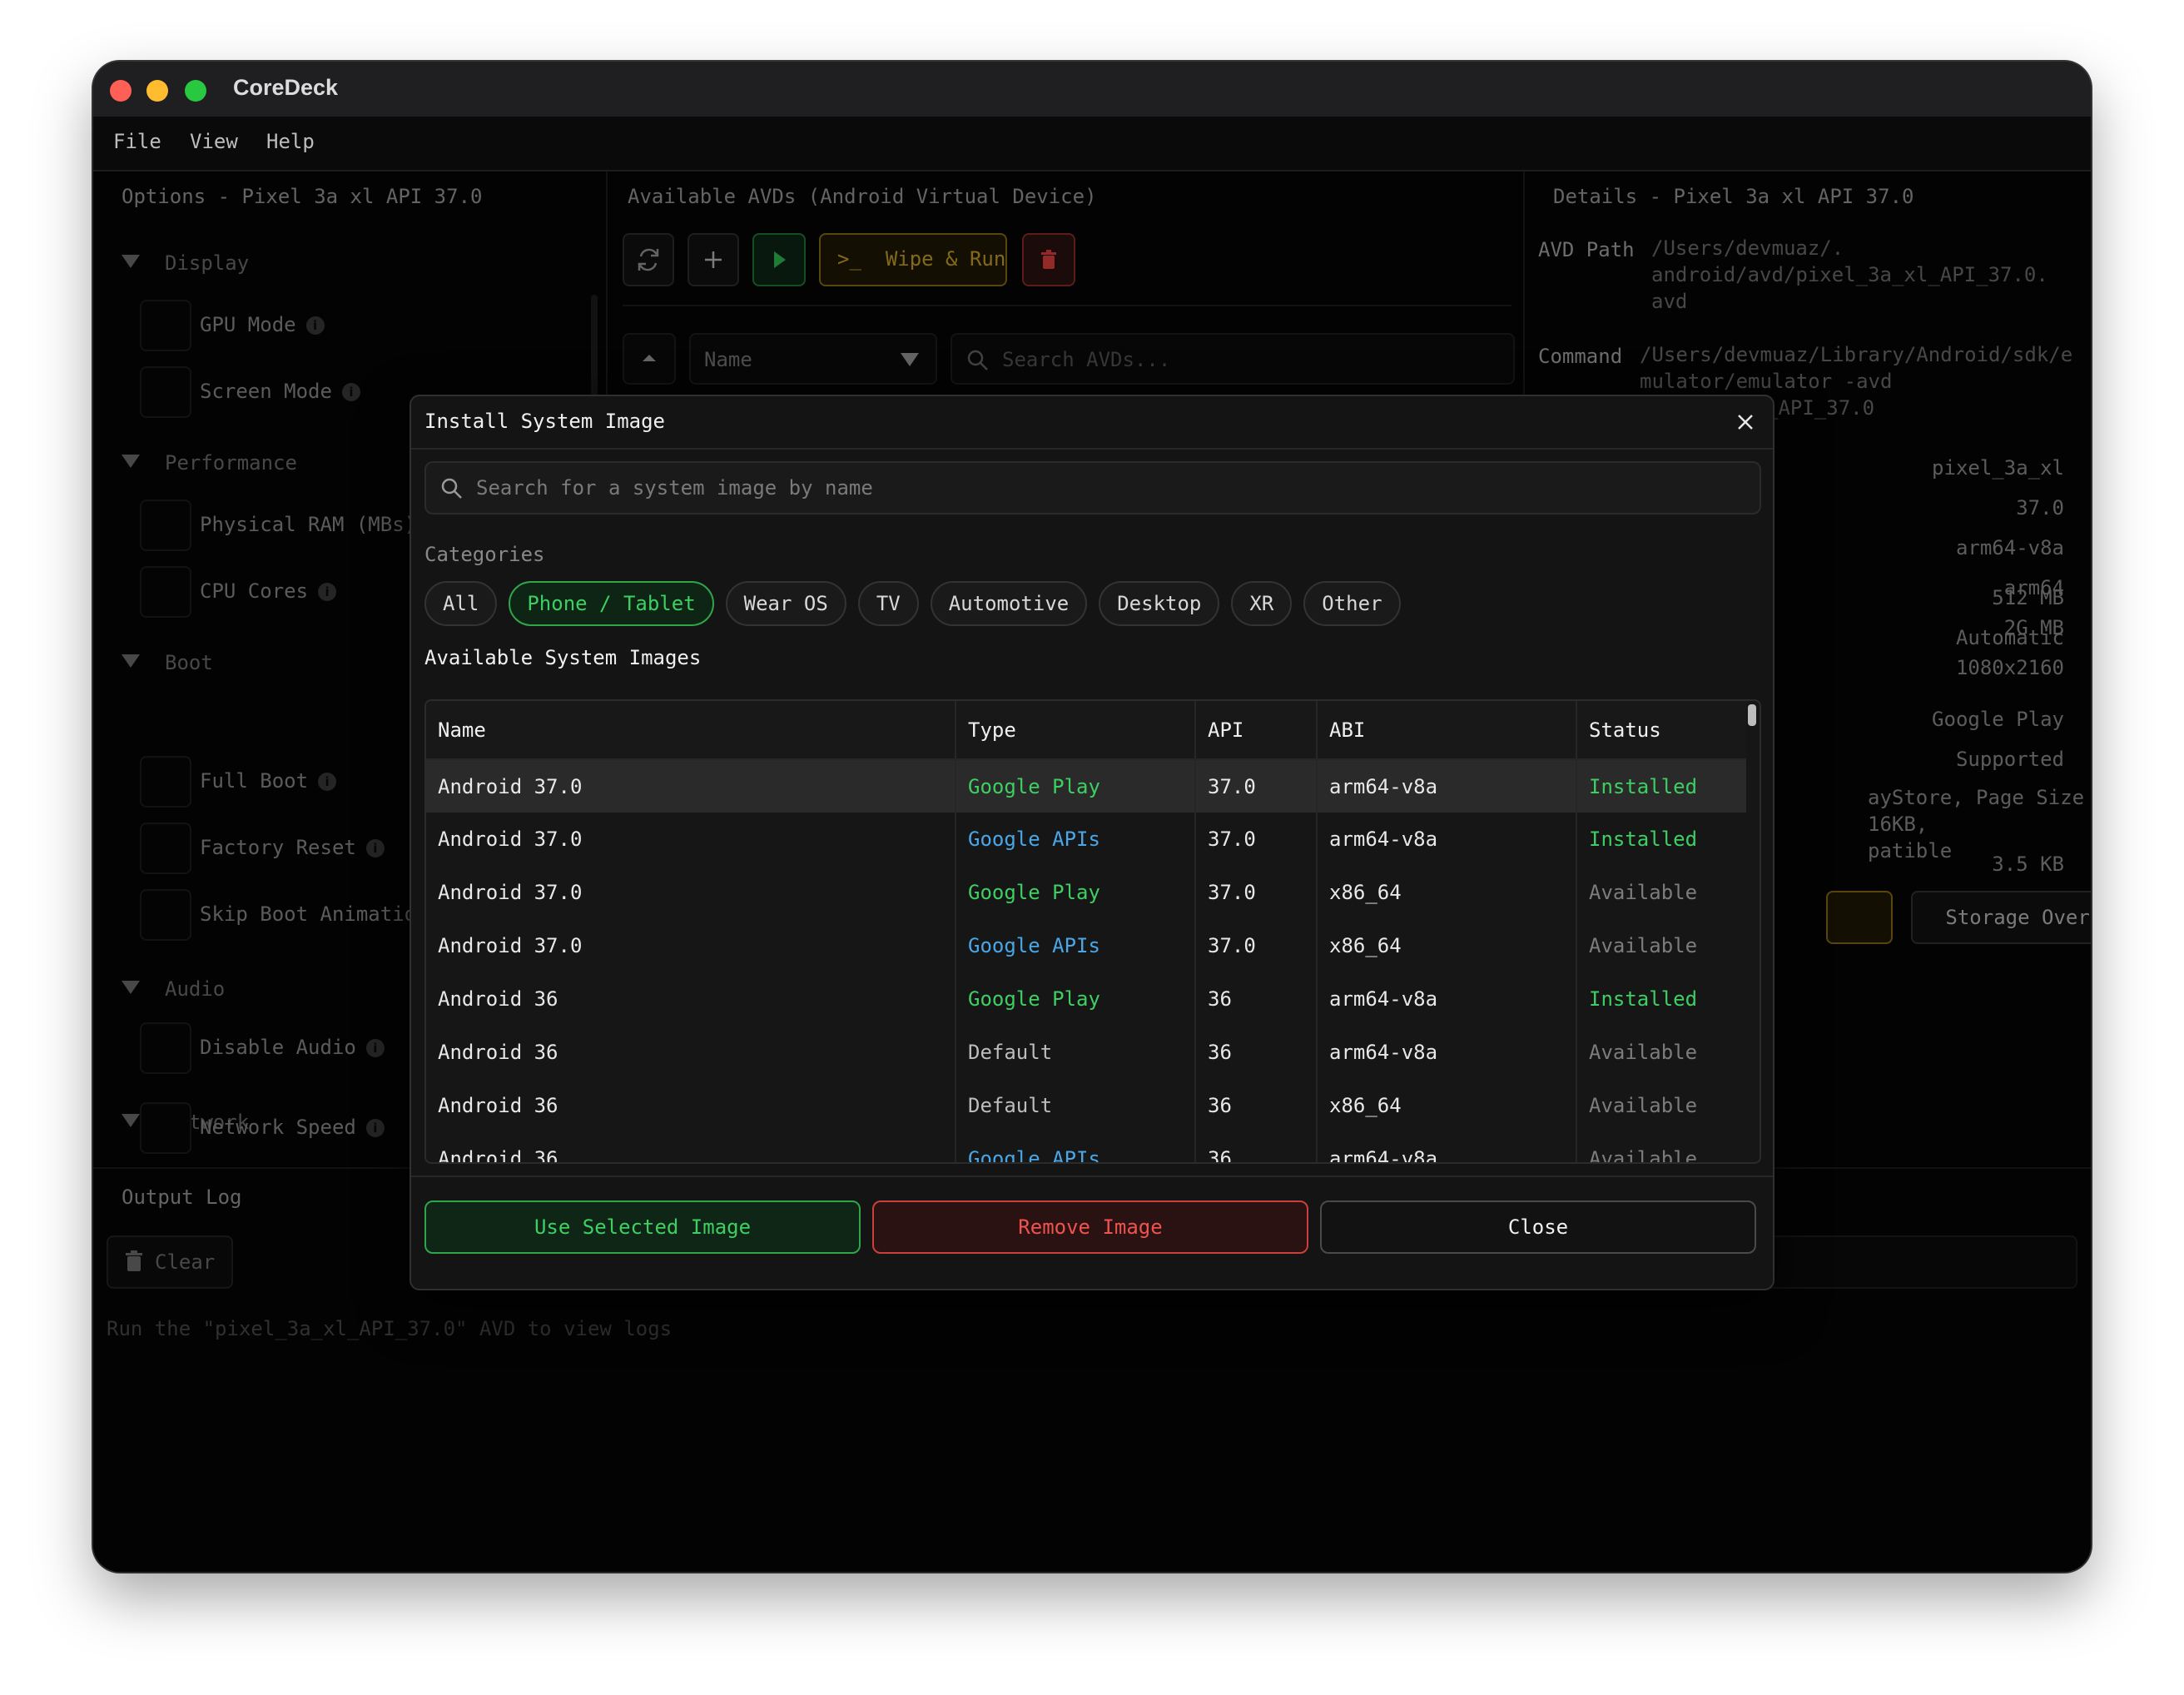 The image size is (2184, 1695). Describe the element at coordinates (1256, 730) in the screenshot. I see `column-header-api: API` at that location.